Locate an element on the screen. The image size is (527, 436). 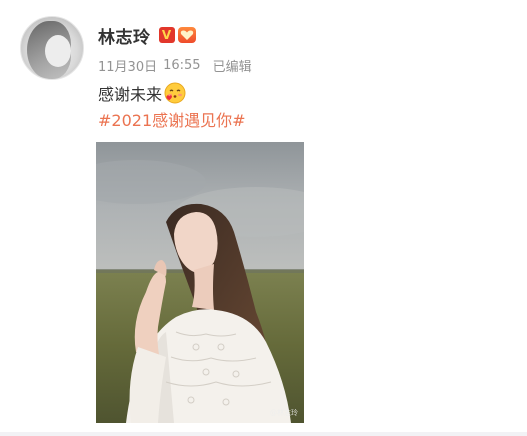
avatar is located at coordinates (52, 48).